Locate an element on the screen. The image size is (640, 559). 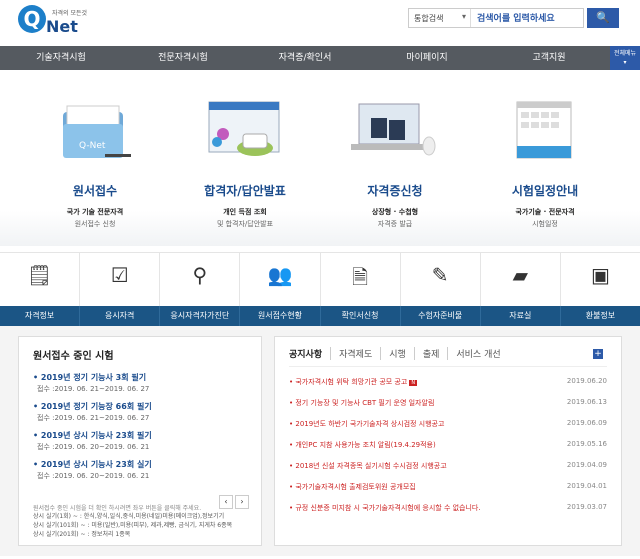
quick-cert-request: 🗎 is located at coordinates (361, 279).